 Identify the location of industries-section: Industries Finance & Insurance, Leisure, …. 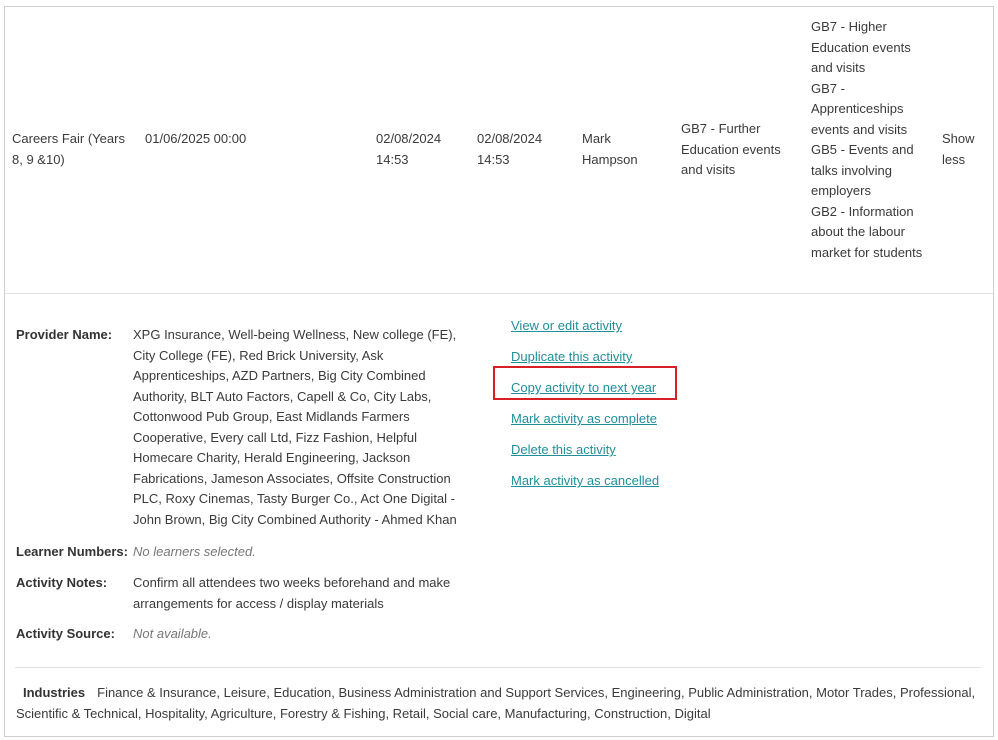
(496, 703).